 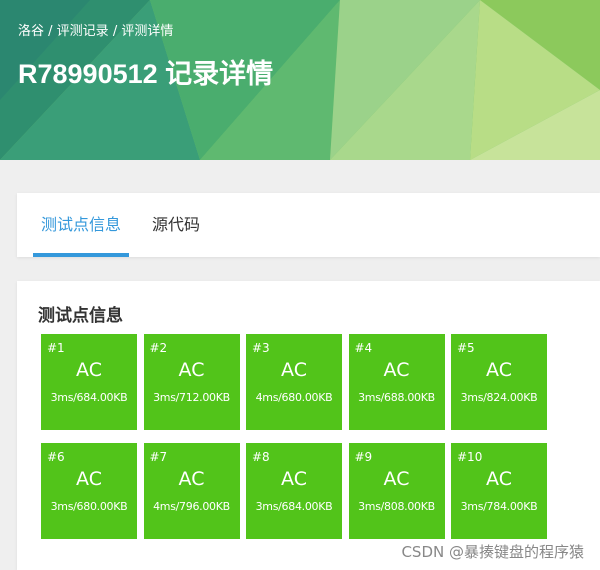 I want to click on testcase-time-memory: 4ms/680.00KB, so click(x=294, y=397).